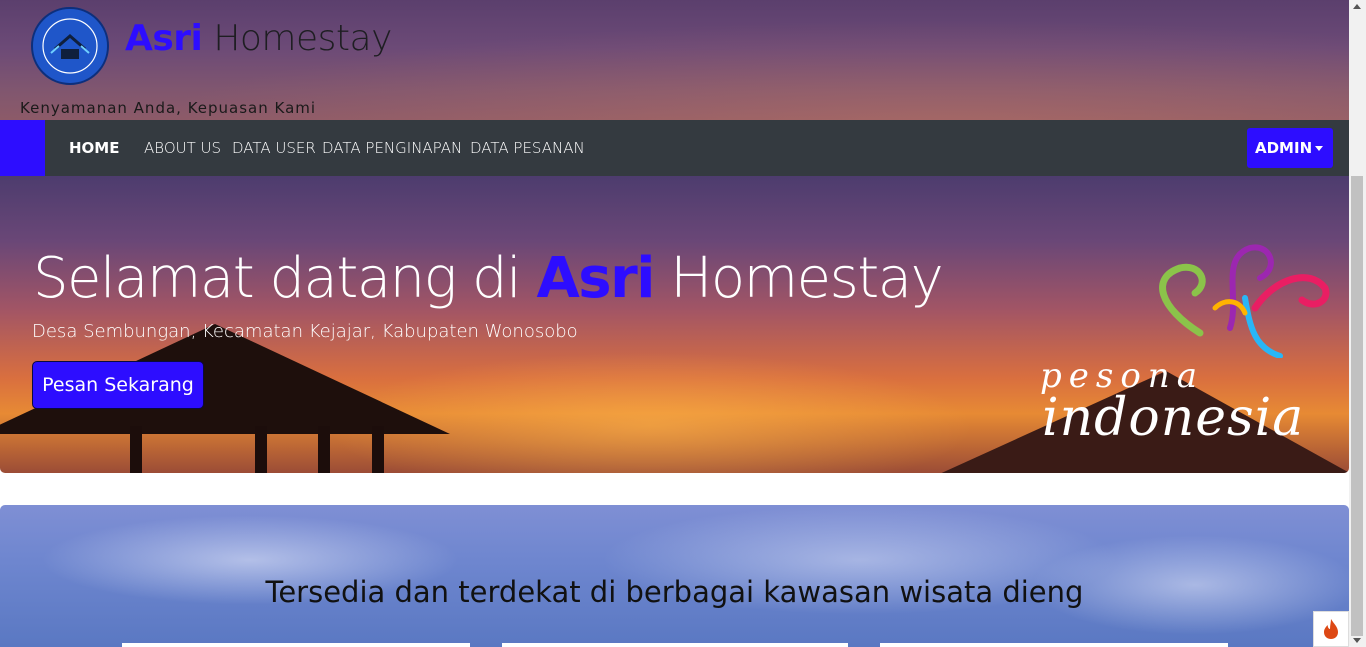  I want to click on hero-title-prefix: Selamat datang di, so click(285, 278).